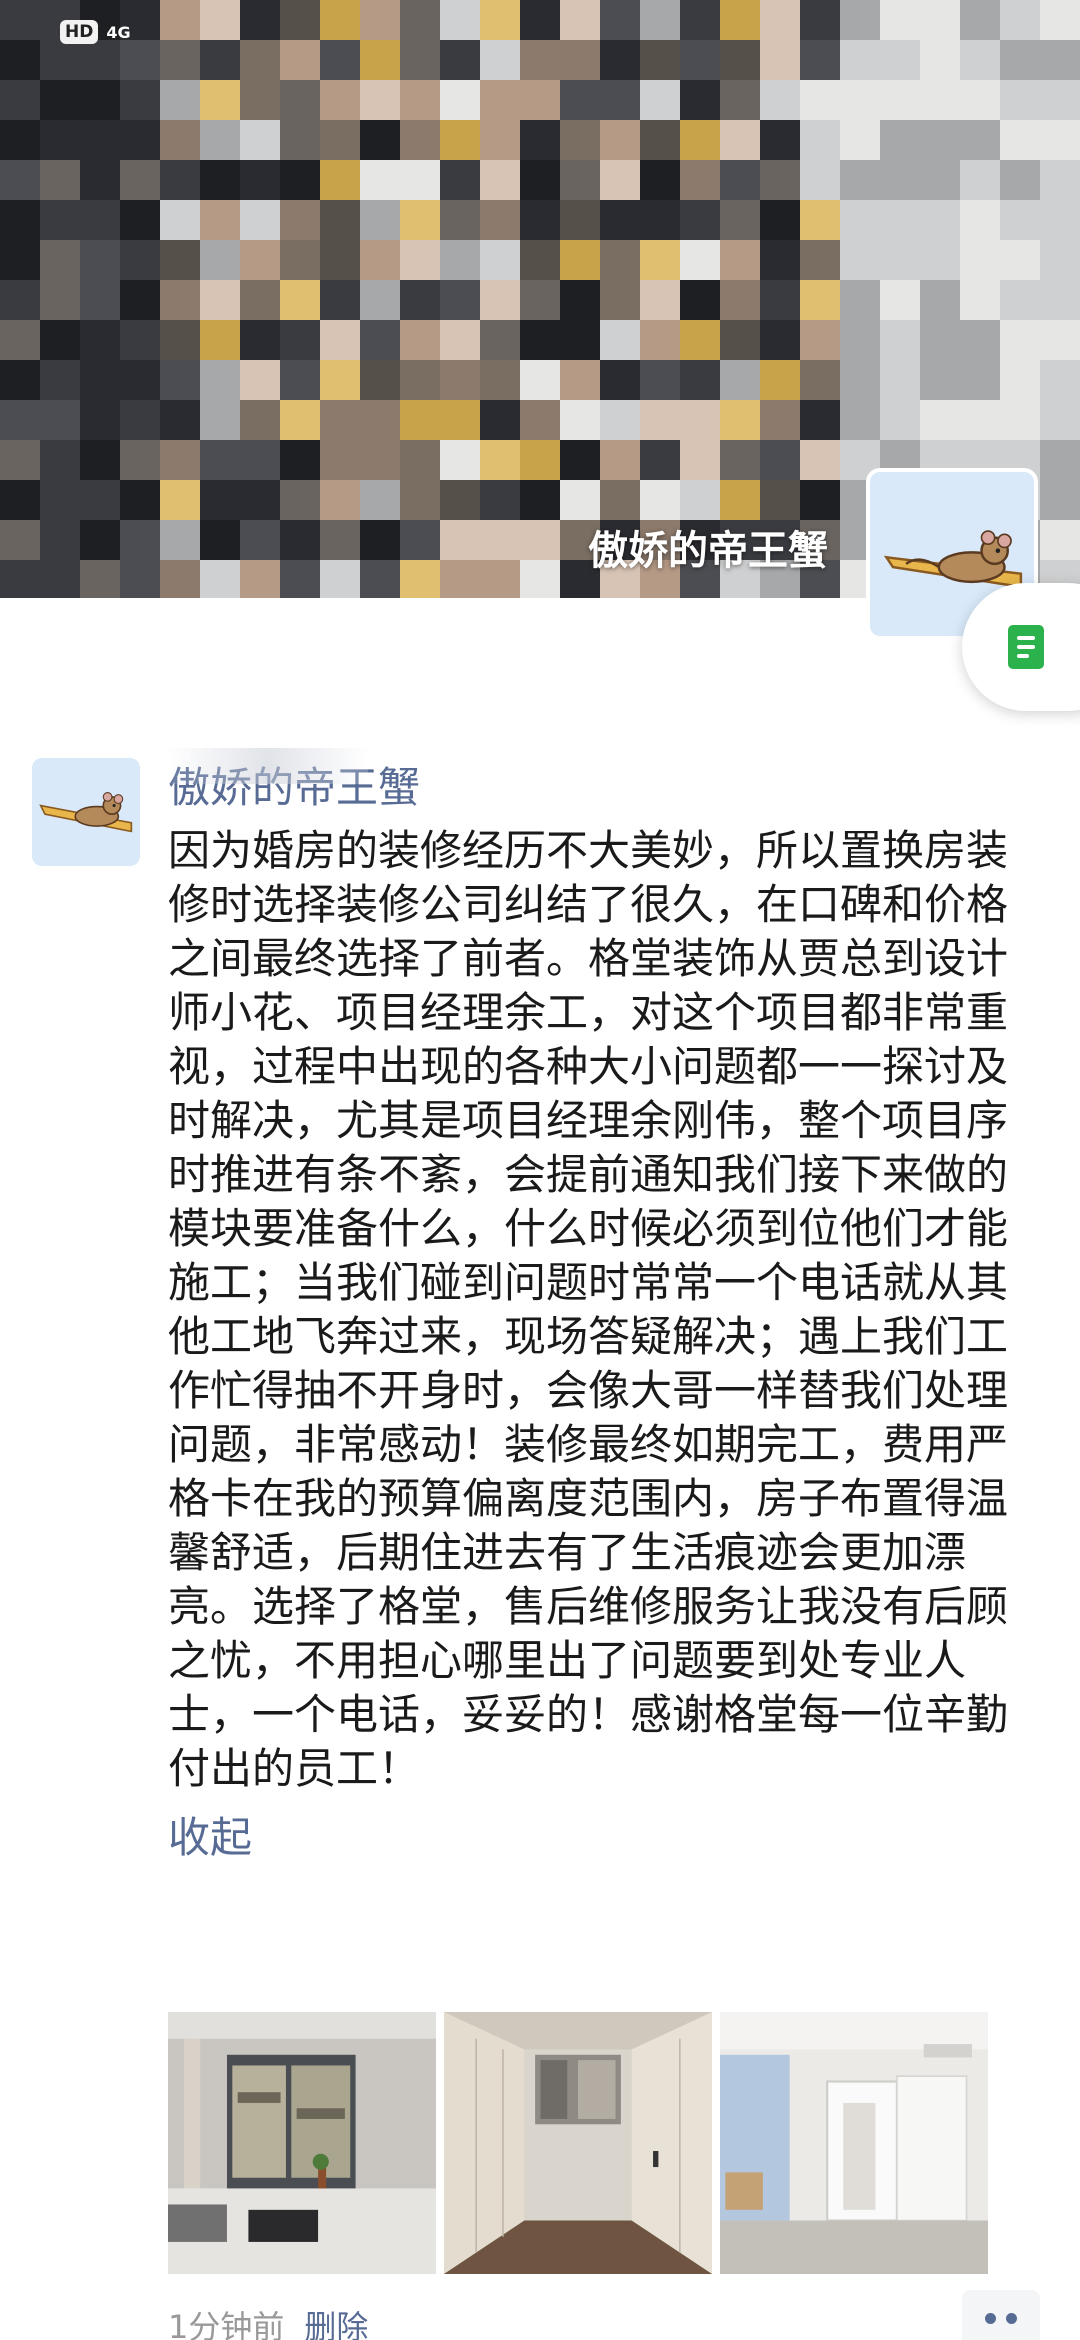 This screenshot has height=2340, width=1080. What do you see at coordinates (708, 551) in the screenshot?
I see `cover-username: 傲娇的帝王蟹` at bounding box center [708, 551].